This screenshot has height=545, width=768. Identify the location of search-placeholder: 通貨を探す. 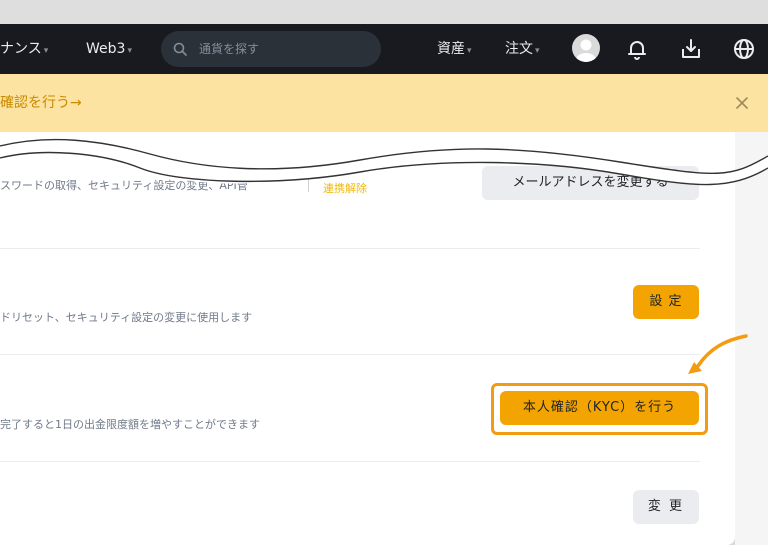
(229, 49).